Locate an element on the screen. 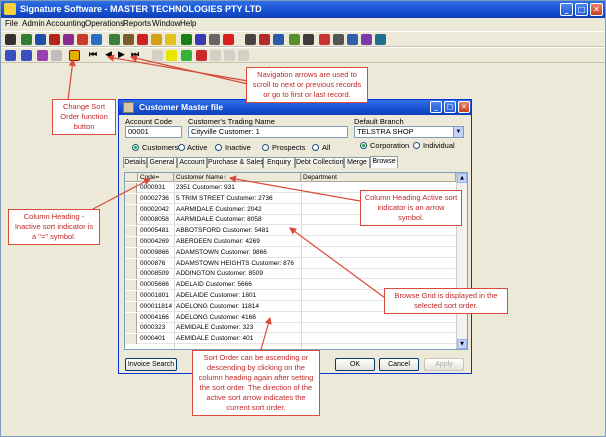  trading-name-field: Cityville Customer: 1 is located at coordinates (268, 132).